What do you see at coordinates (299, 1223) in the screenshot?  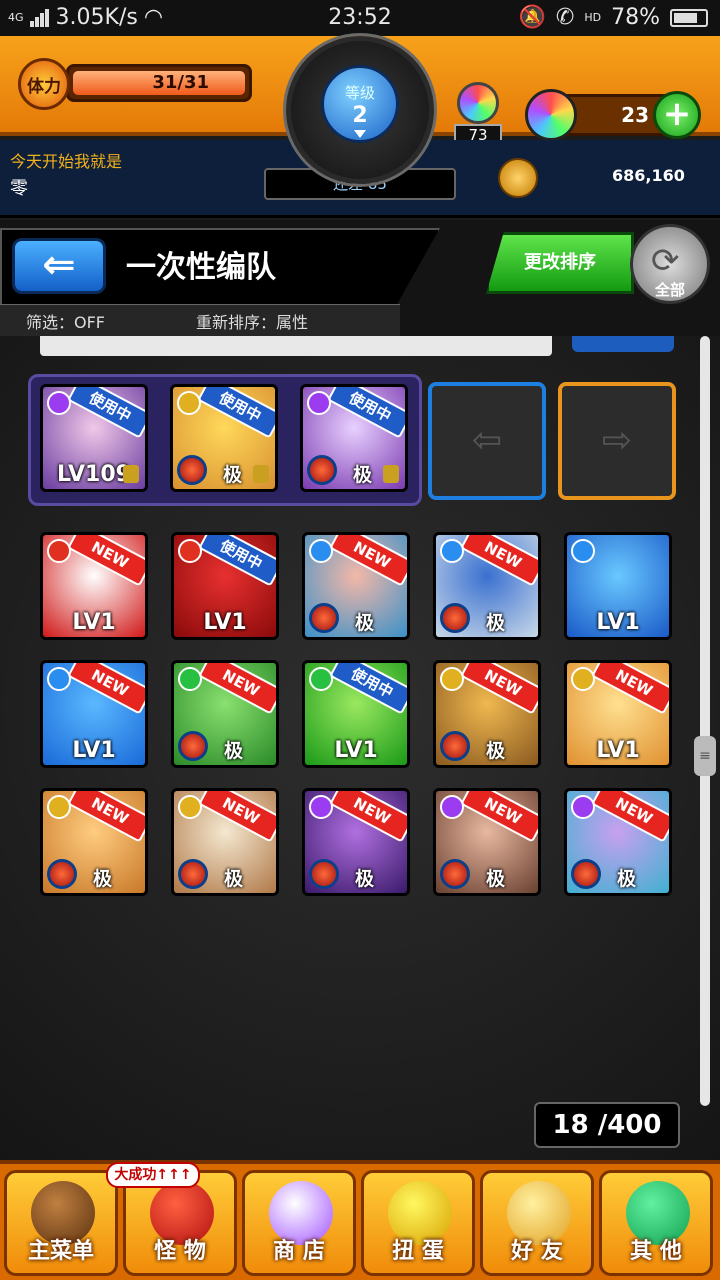 I see `nav-button: 商 店` at bounding box center [299, 1223].